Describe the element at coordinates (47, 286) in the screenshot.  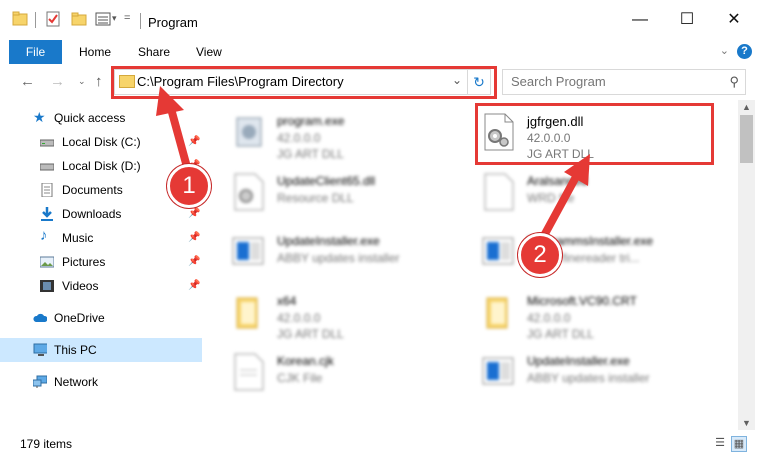
I see `videos-icon` at that location.